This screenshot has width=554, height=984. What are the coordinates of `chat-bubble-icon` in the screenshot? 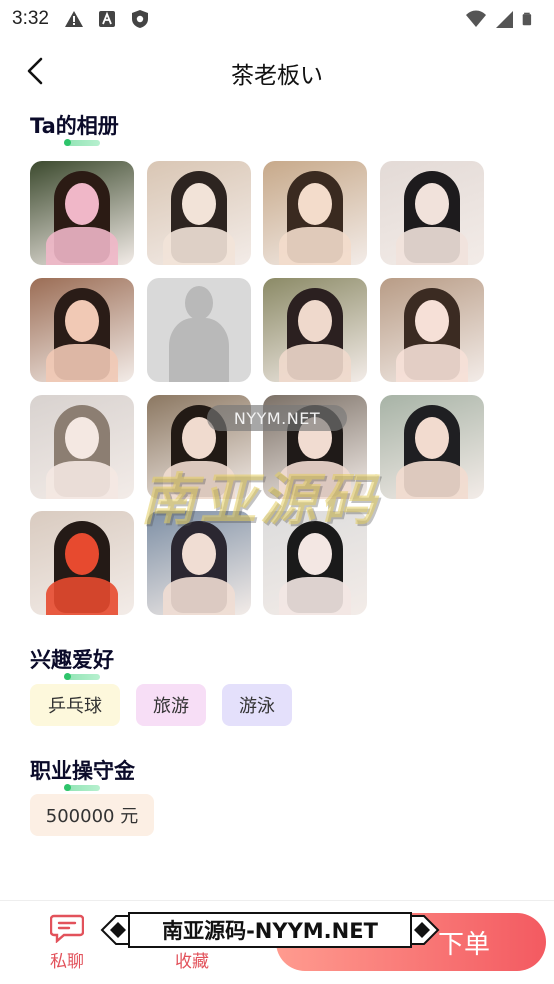 It's located at (67, 928).